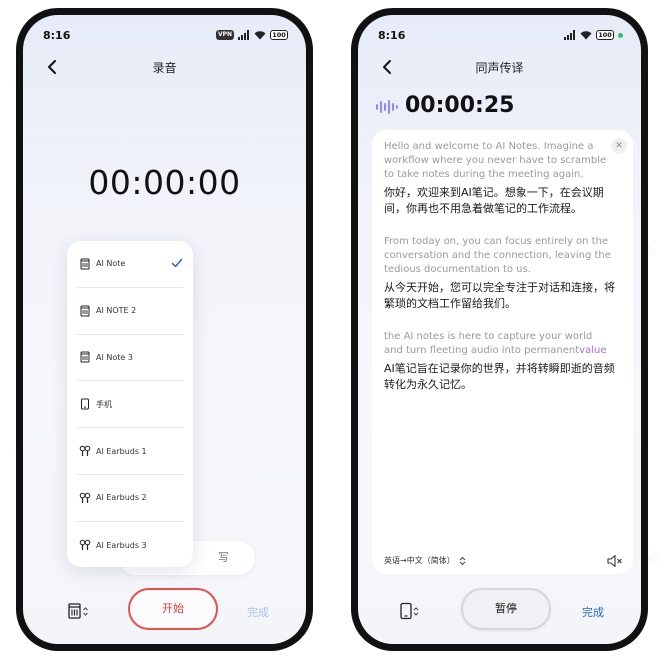 The height and width of the screenshot is (657, 663). What do you see at coordinates (104, 404) in the screenshot?
I see `device-option-label: 手机` at bounding box center [104, 404].